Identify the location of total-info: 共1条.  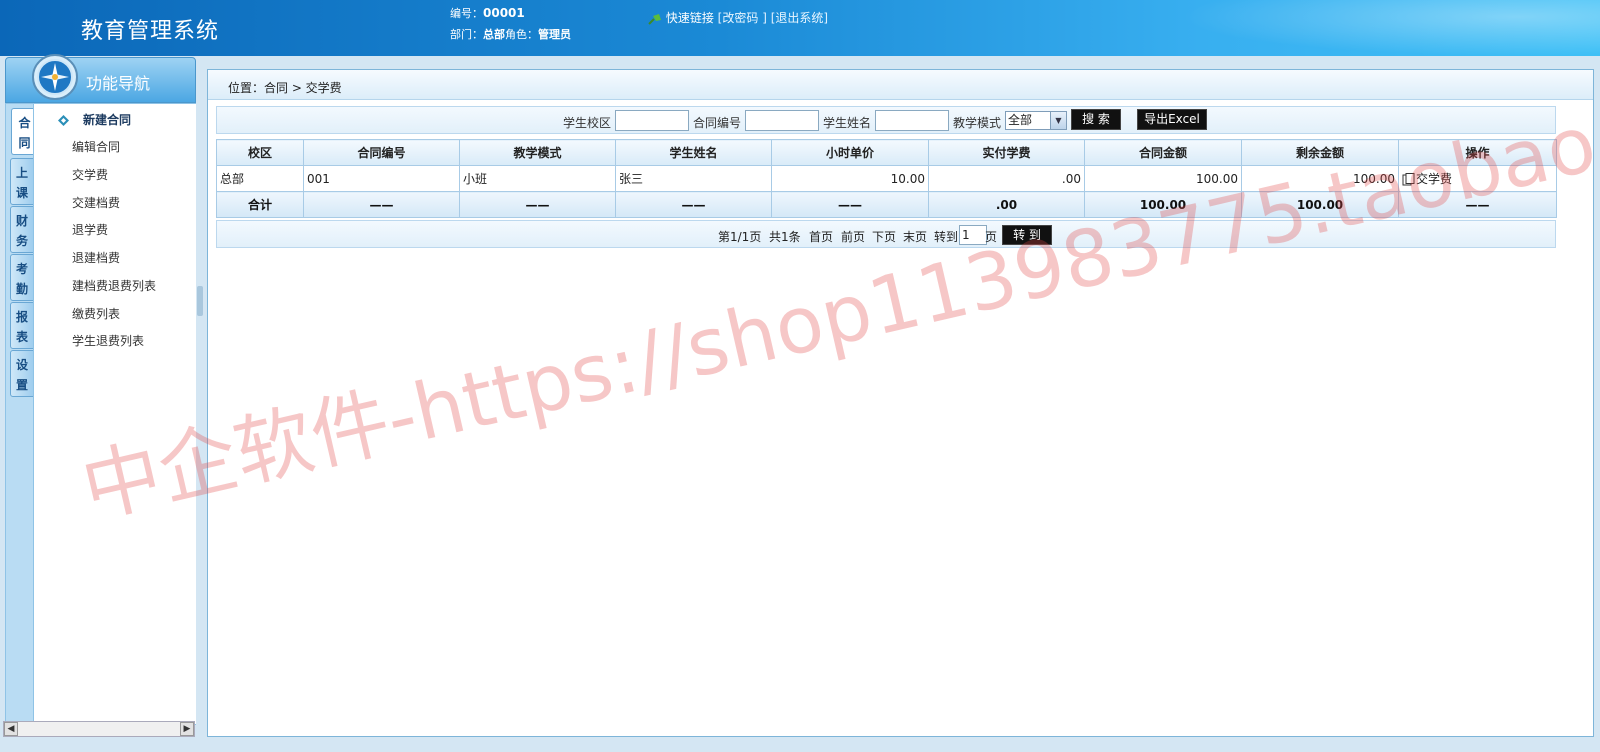
(785, 237).